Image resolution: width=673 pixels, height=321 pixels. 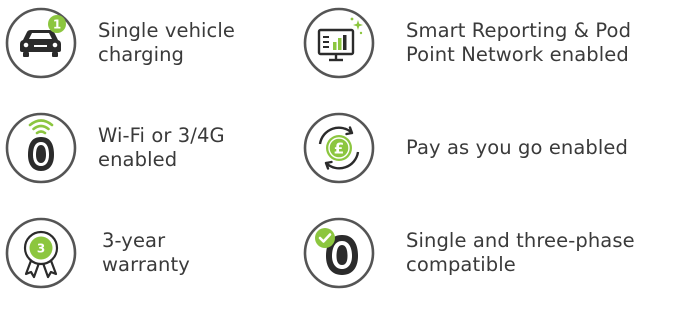 I want to click on feature-label: Pay as you go enabled, so click(x=517, y=148).